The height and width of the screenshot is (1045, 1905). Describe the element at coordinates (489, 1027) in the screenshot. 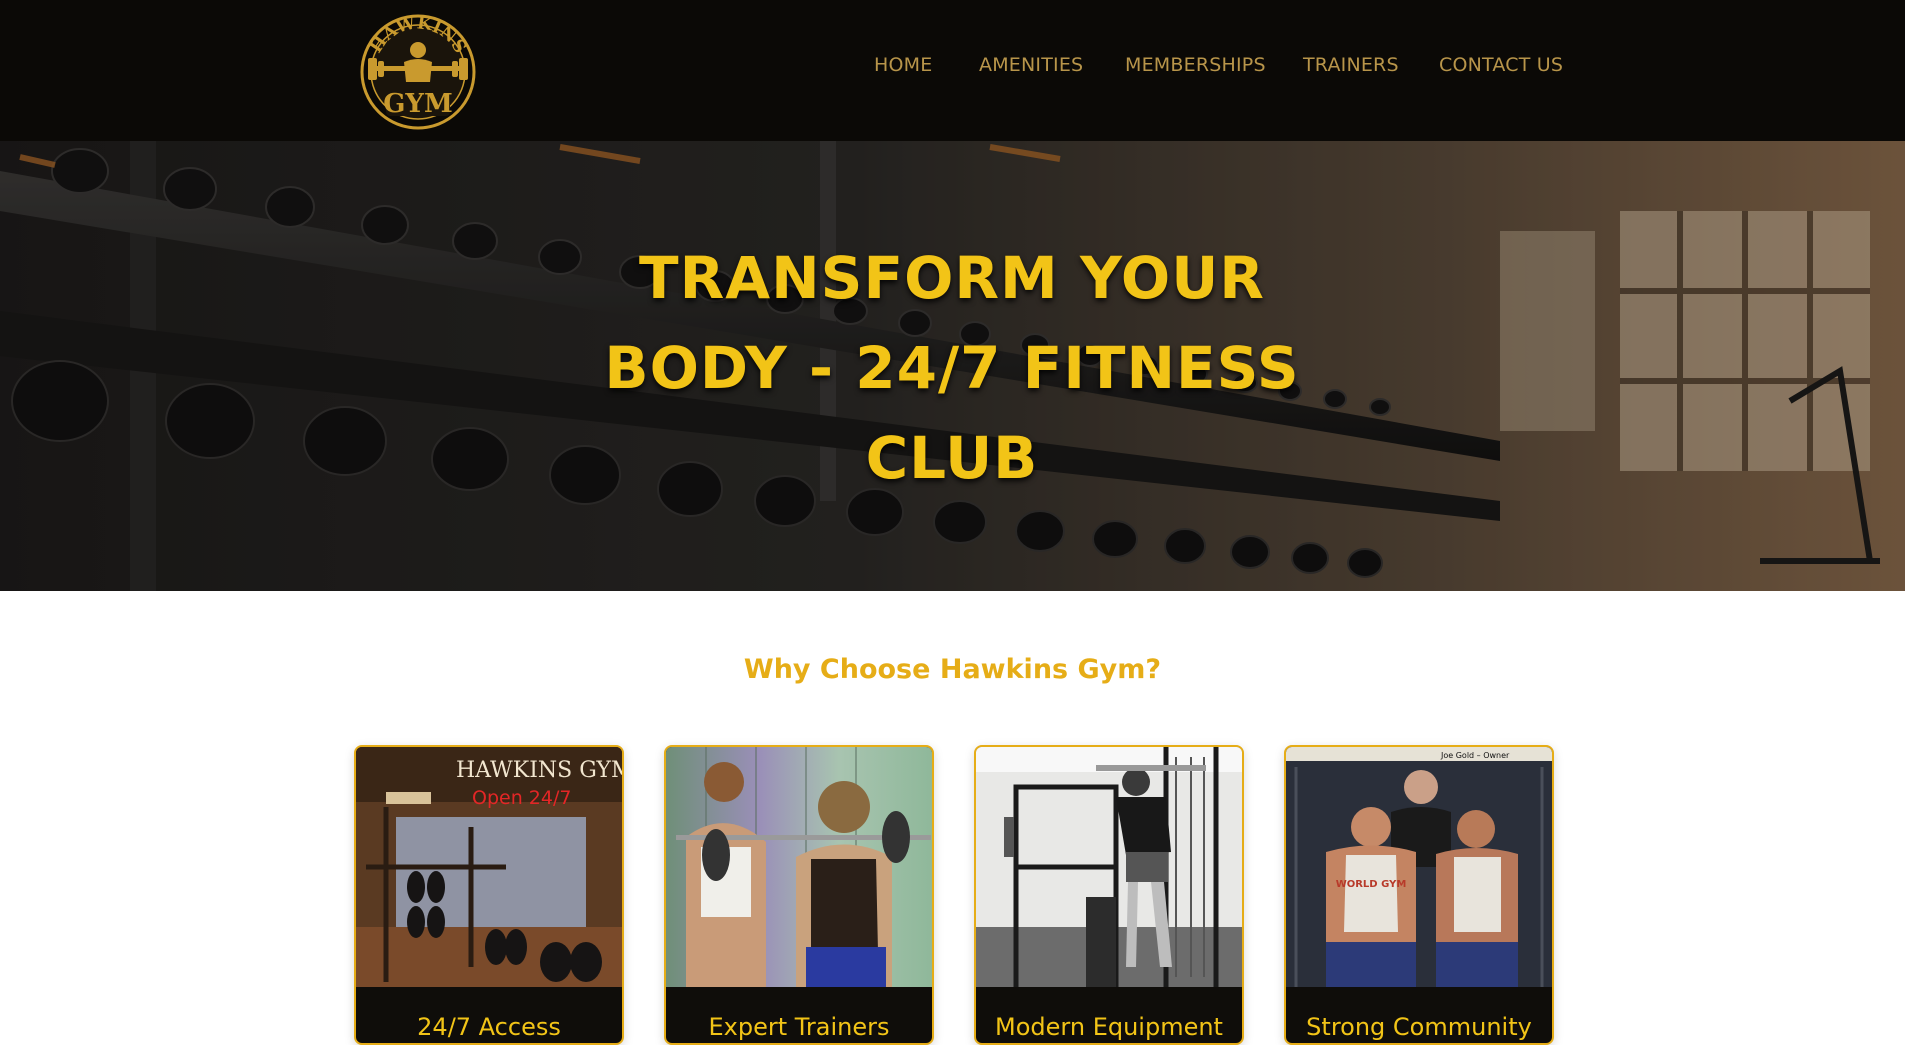

I see `card-title: 24/7 Access` at that location.